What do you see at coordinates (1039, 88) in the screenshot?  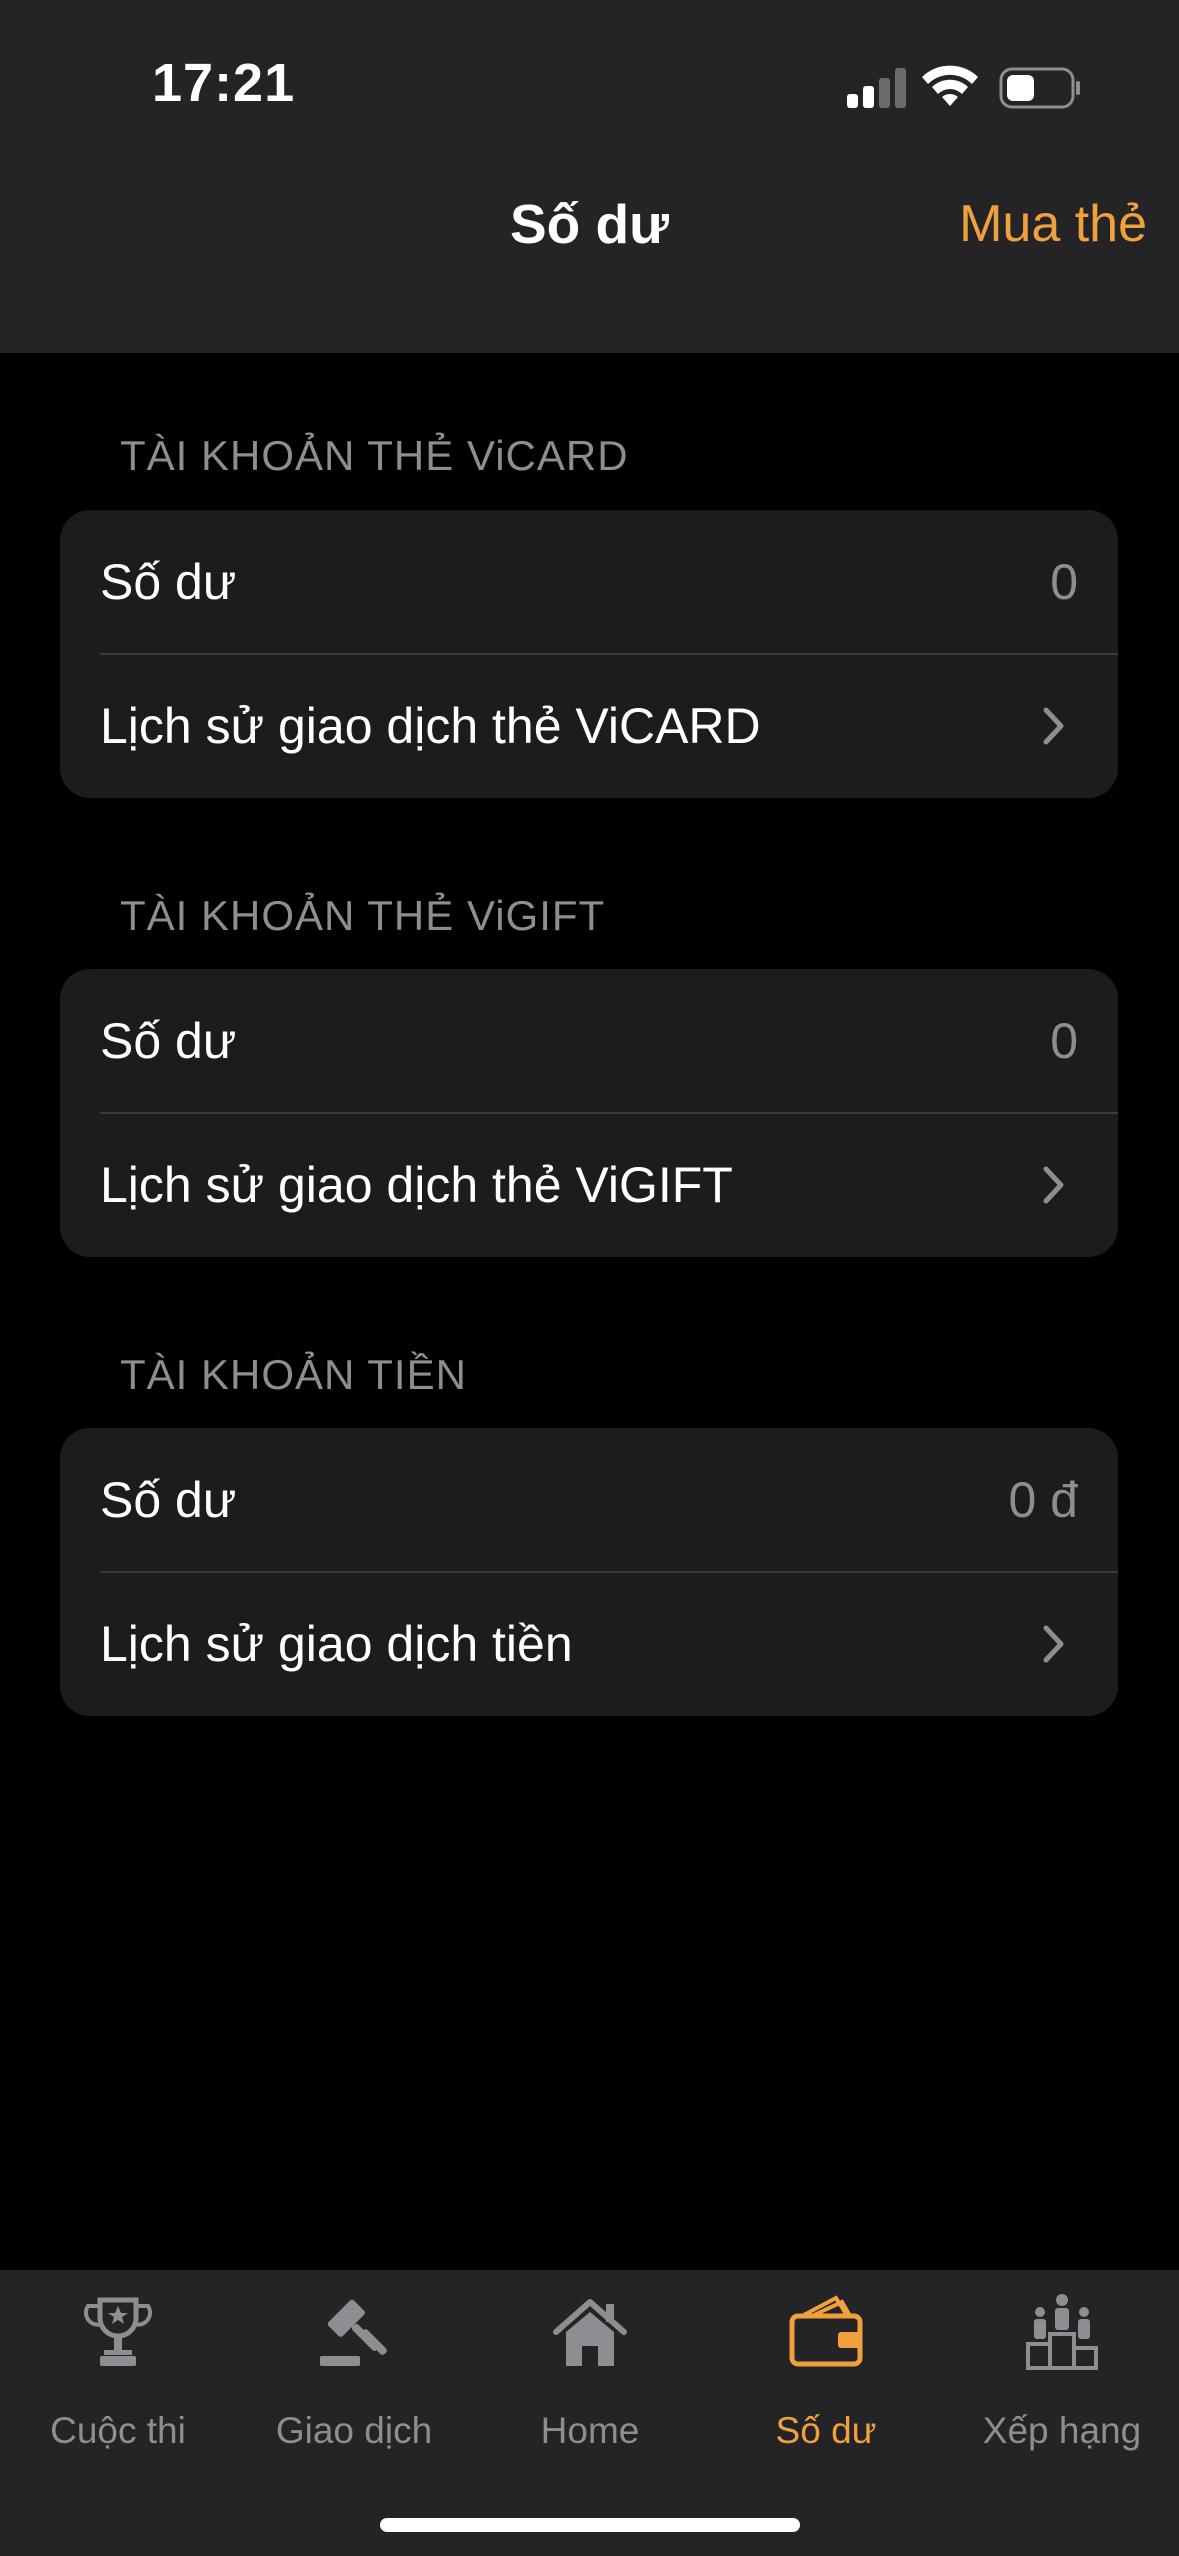 I see `battery-icon` at bounding box center [1039, 88].